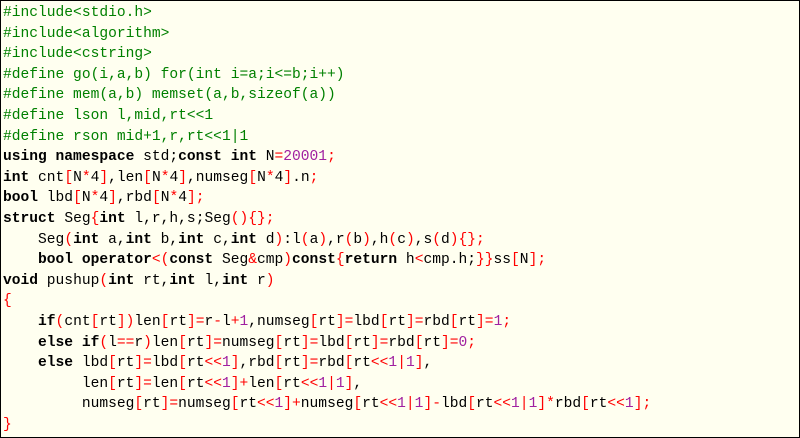 The height and width of the screenshot is (438, 800). Describe the element at coordinates (301, 177) in the screenshot. I see `identifier-token: .n` at that location.